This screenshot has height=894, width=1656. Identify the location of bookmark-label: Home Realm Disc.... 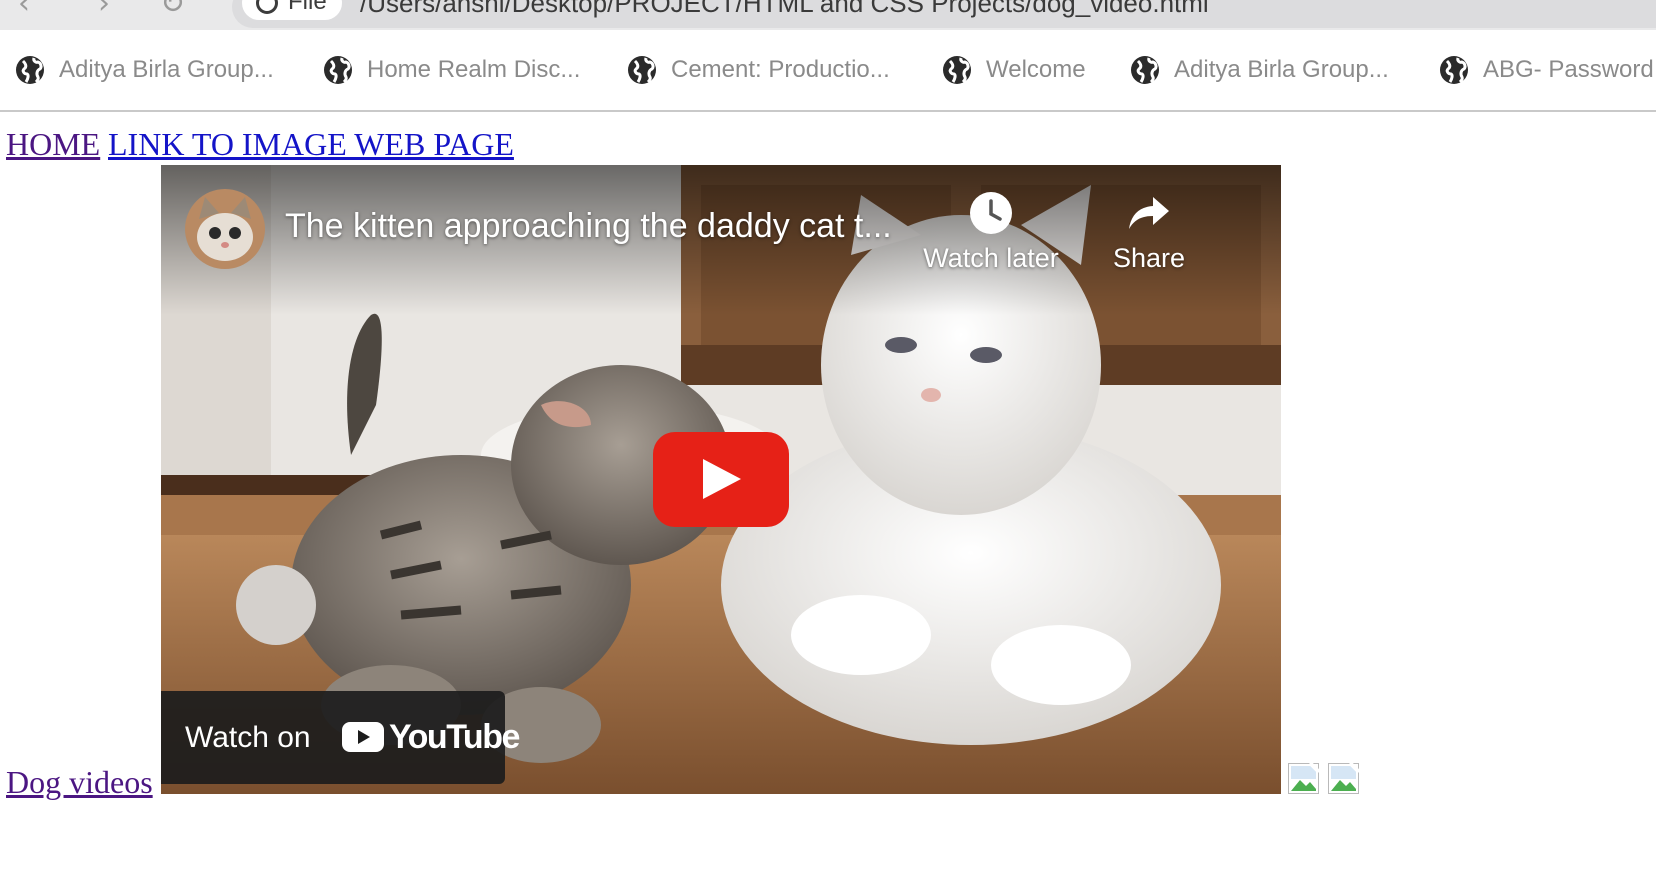
(474, 69).